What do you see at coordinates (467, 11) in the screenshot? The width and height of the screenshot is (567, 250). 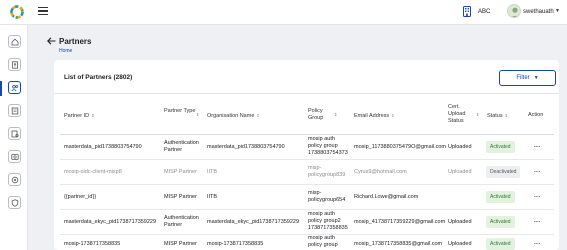 I see `organization-icon` at bounding box center [467, 11].